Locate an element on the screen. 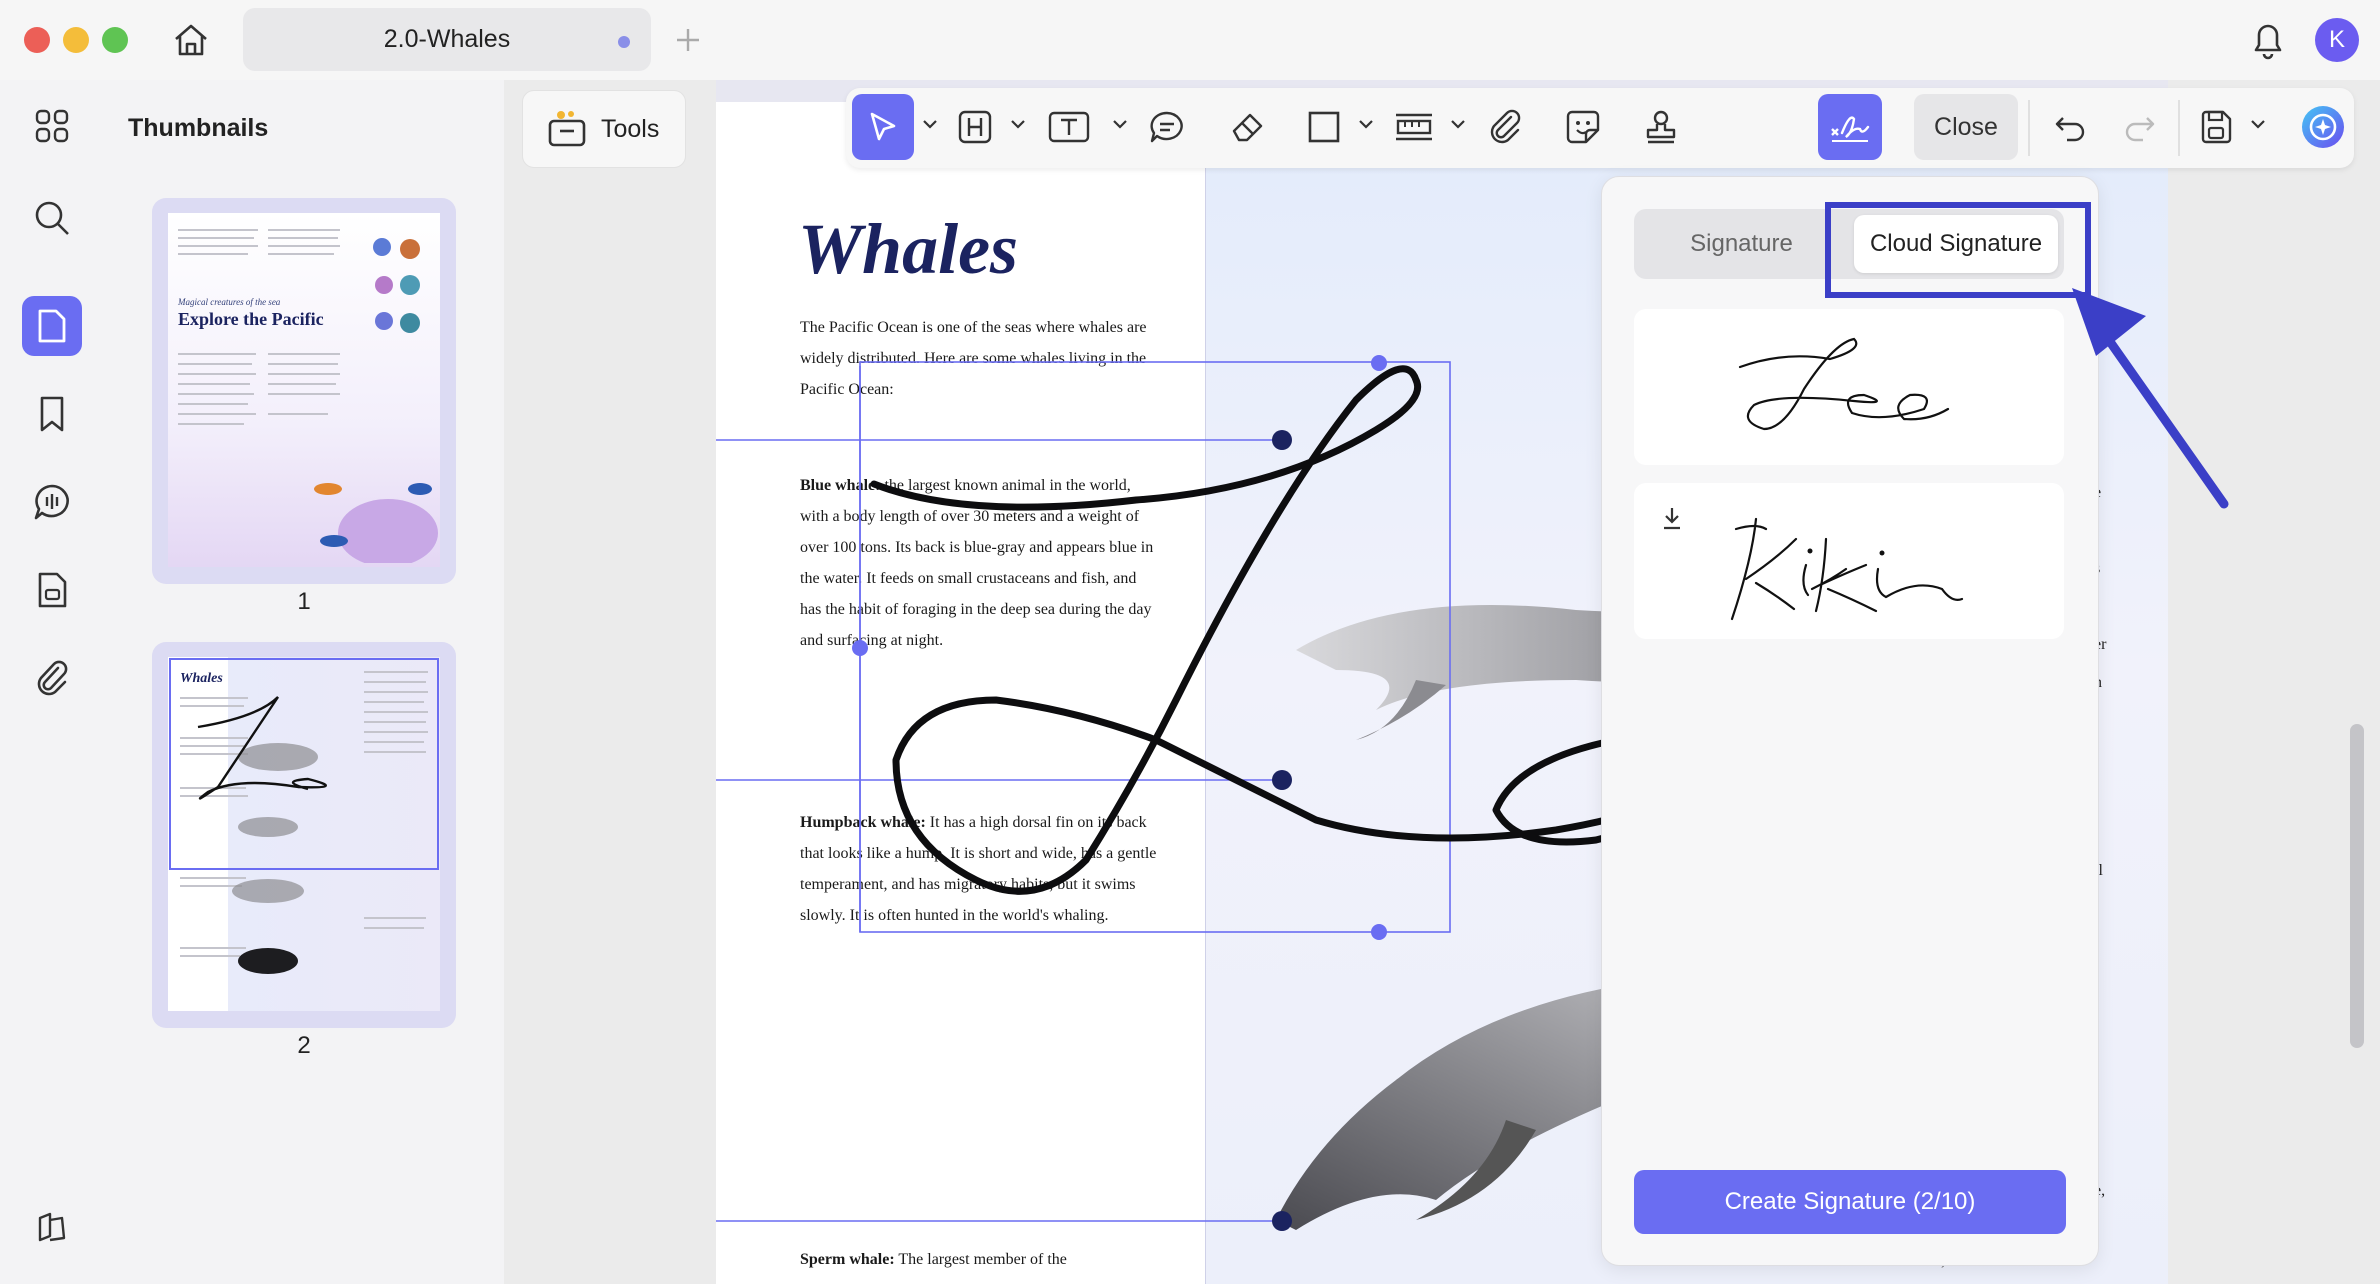  signature-card-kiki: Kiki is located at coordinates (1849, 561).